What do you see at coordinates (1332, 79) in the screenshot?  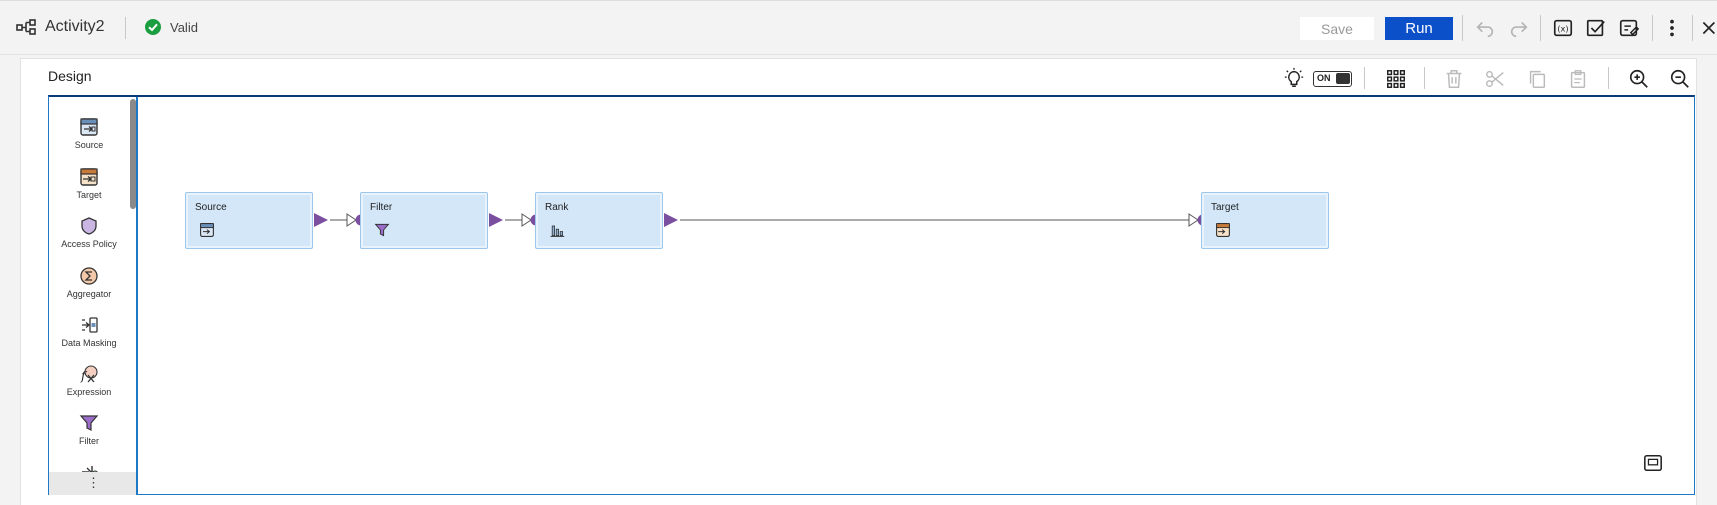 I see `smart-match-toggle: ON` at bounding box center [1332, 79].